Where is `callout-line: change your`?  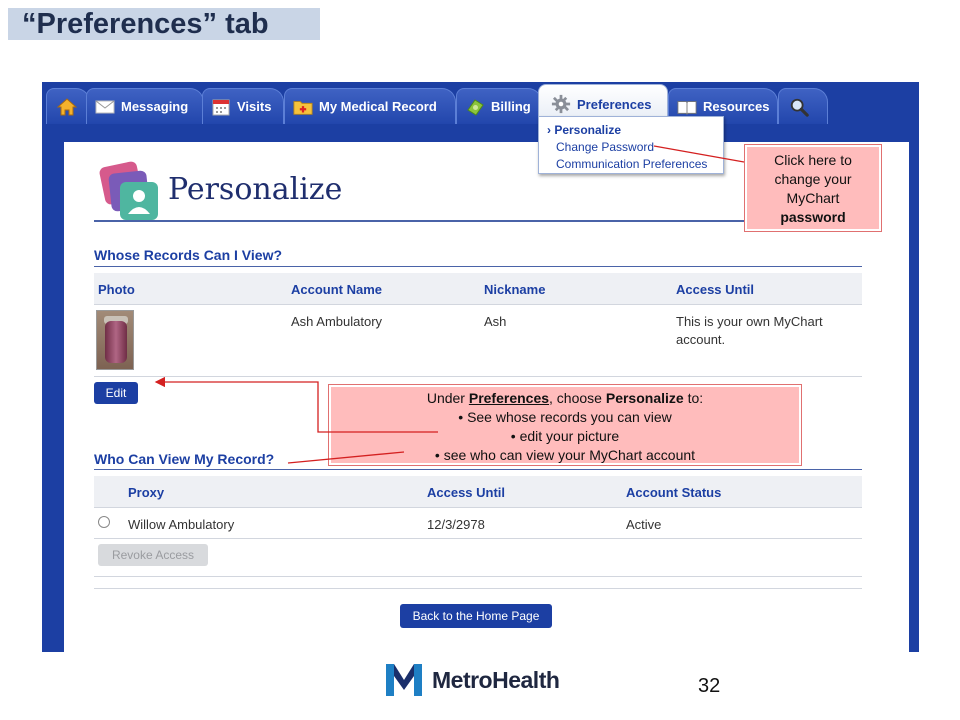 callout-line: change your is located at coordinates (813, 179).